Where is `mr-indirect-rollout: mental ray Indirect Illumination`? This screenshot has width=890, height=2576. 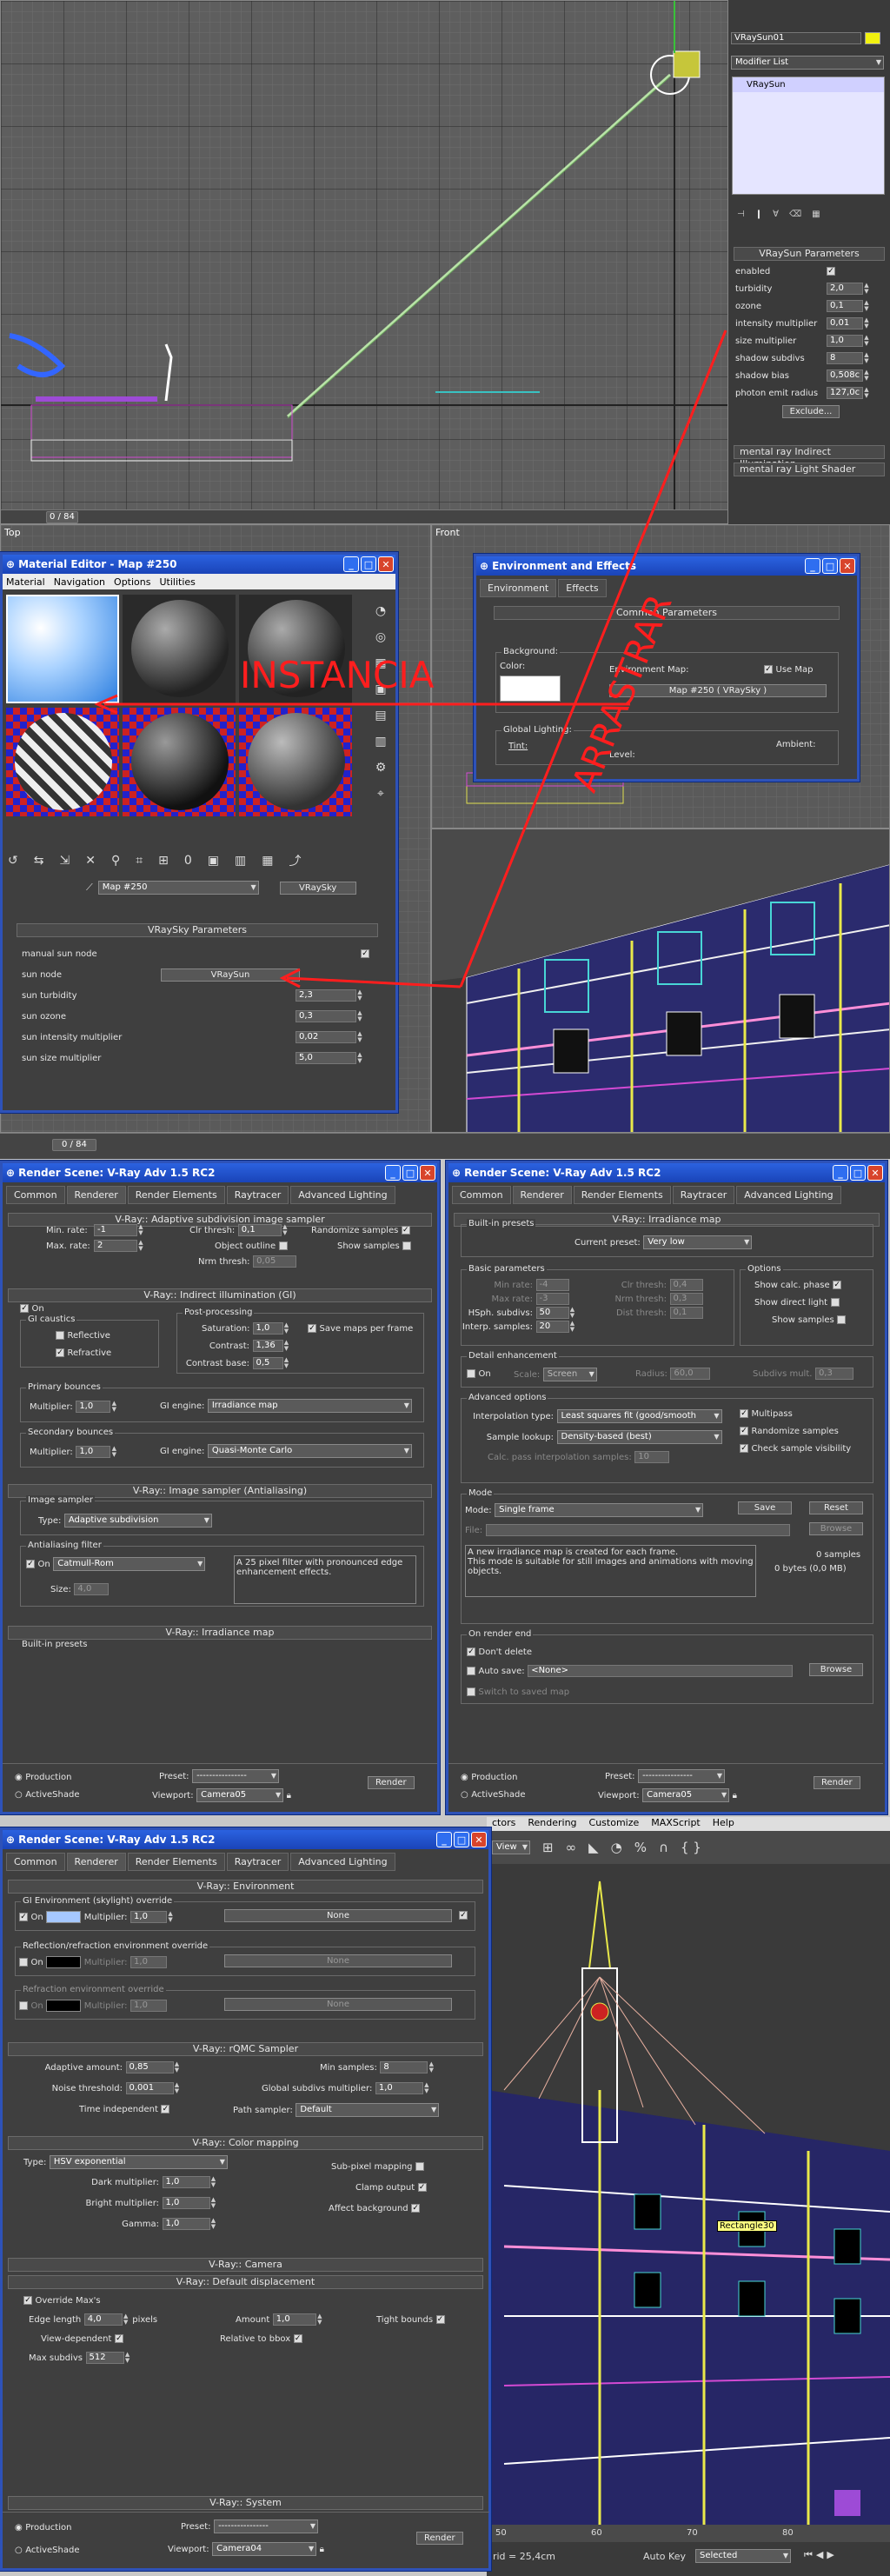 mr-indirect-rollout: mental ray Indirect Illumination is located at coordinates (809, 457).